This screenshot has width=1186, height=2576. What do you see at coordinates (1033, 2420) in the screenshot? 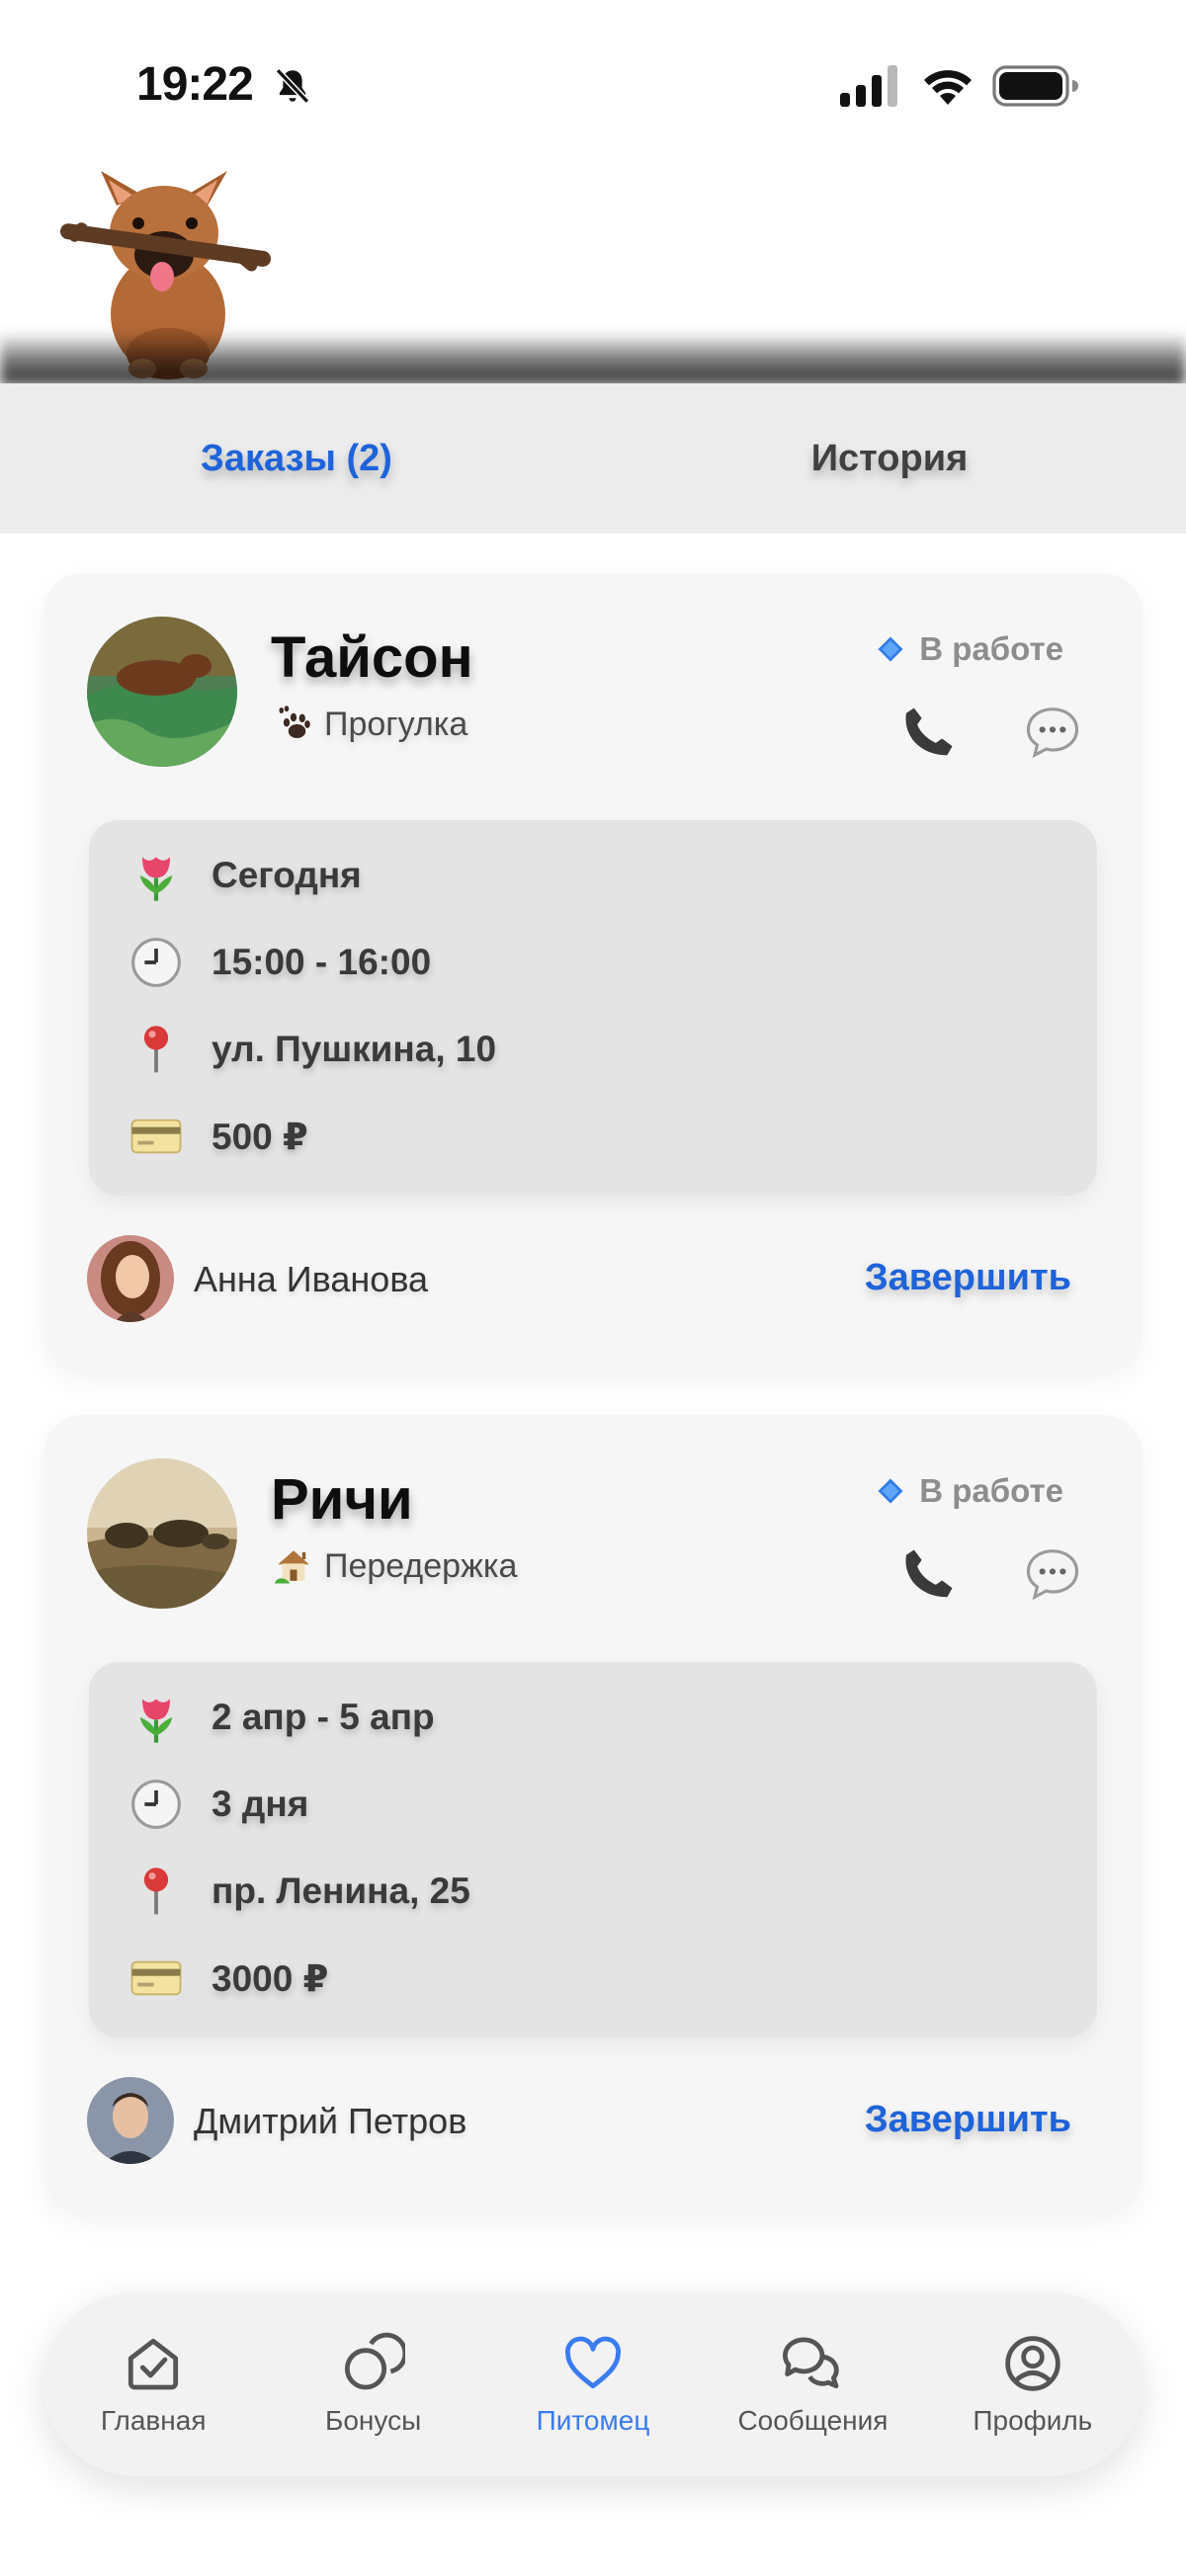
I see `nav-profile-label: Профиль` at bounding box center [1033, 2420].